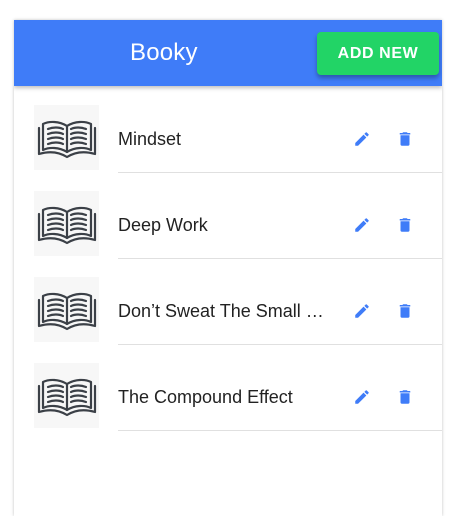 The height and width of the screenshot is (516, 464). Describe the element at coordinates (164, 52) in the screenshot. I see `app-title: Booky` at that location.